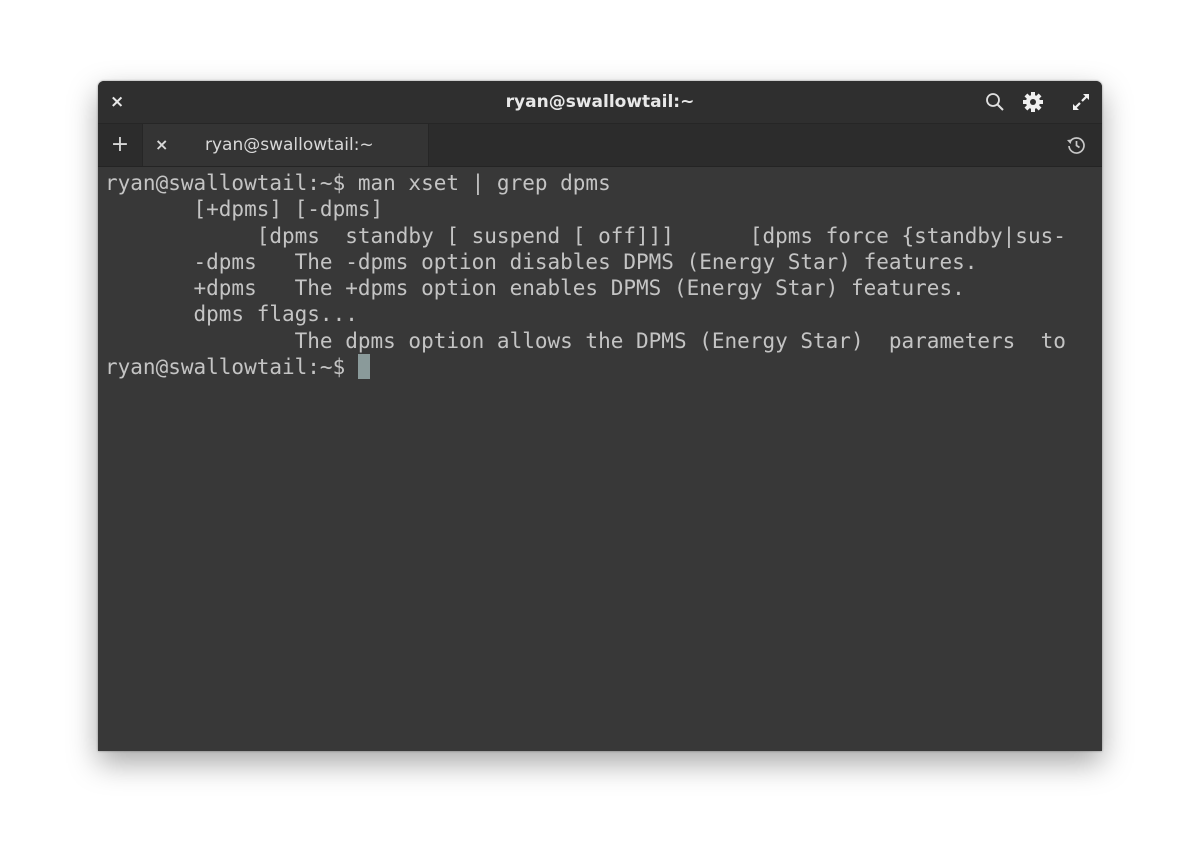  I want to click on tab-ryan-swallowtail: × ryan@swallowtail:~, so click(286, 145).